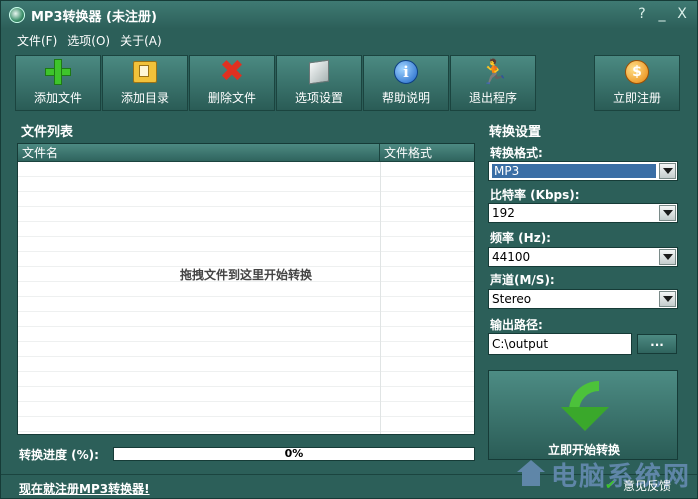 The height and width of the screenshot is (499, 698). What do you see at coordinates (88, 40) in the screenshot?
I see `menu-options: 选项(O)` at bounding box center [88, 40].